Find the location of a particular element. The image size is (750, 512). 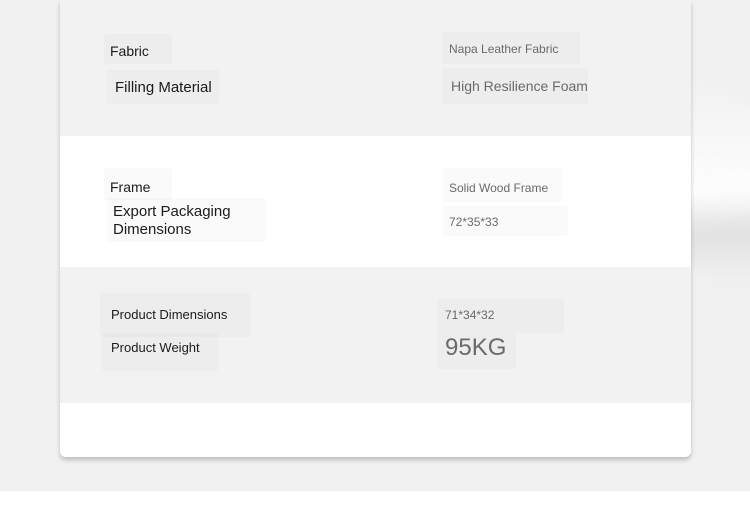

export-packaging-label-line1: Export Packaging is located at coordinates (172, 211).